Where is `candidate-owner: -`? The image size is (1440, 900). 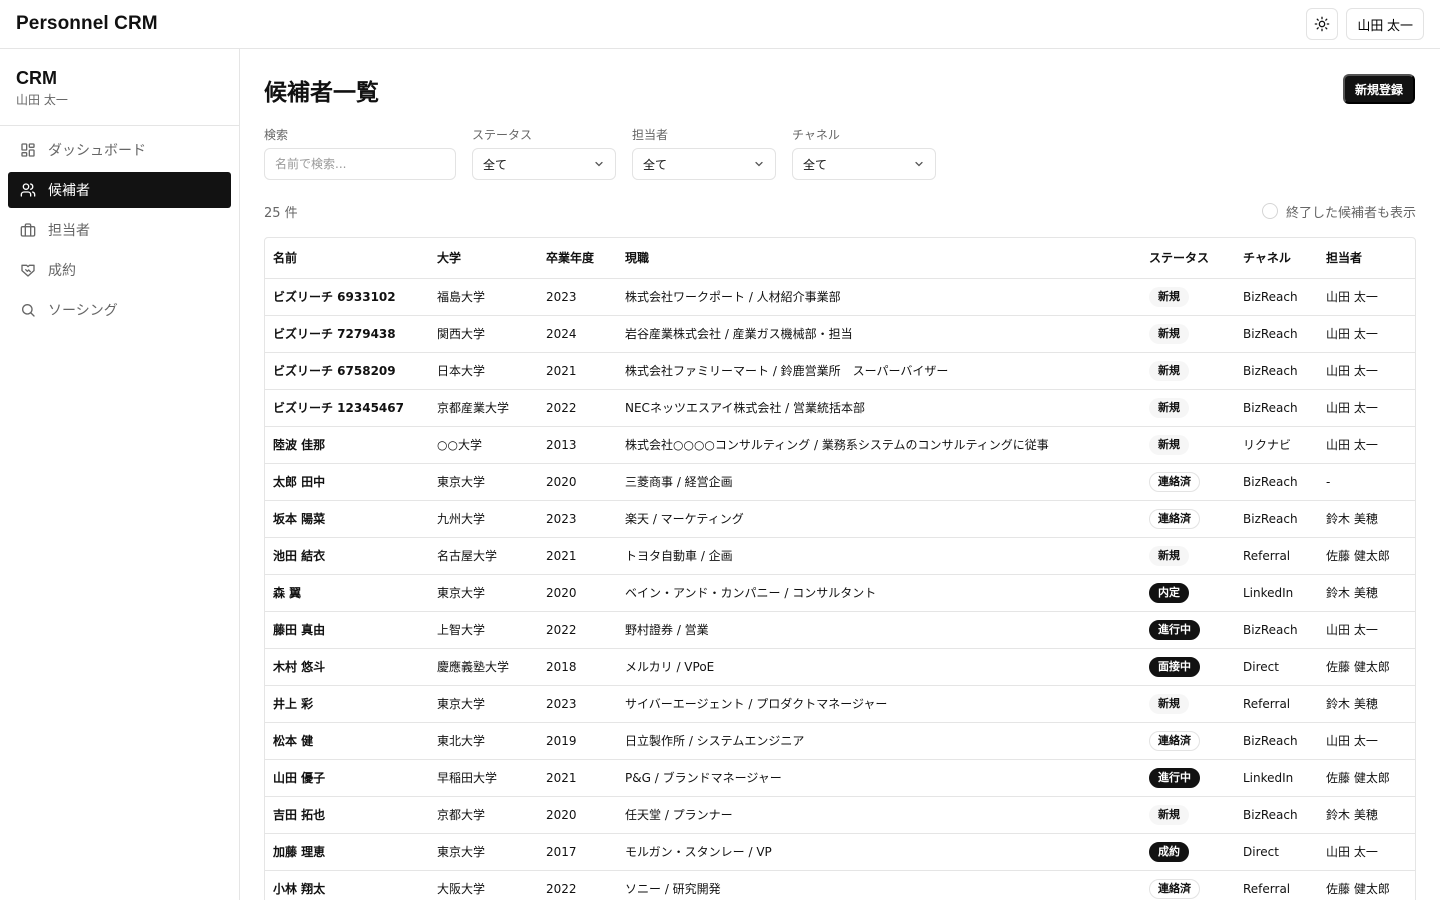 candidate-owner: - is located at coordinates (1366, 482).